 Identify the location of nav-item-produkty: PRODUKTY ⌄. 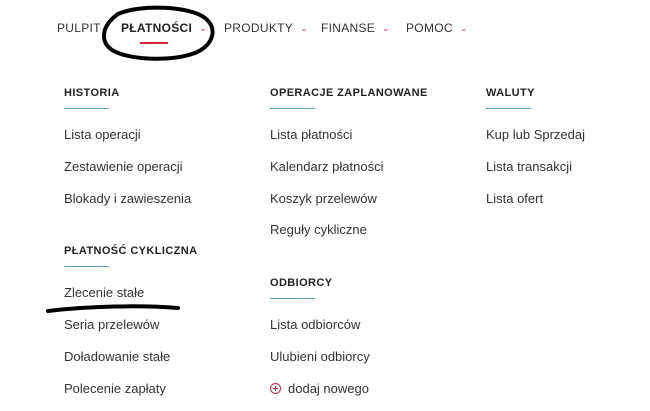
(266, 28).